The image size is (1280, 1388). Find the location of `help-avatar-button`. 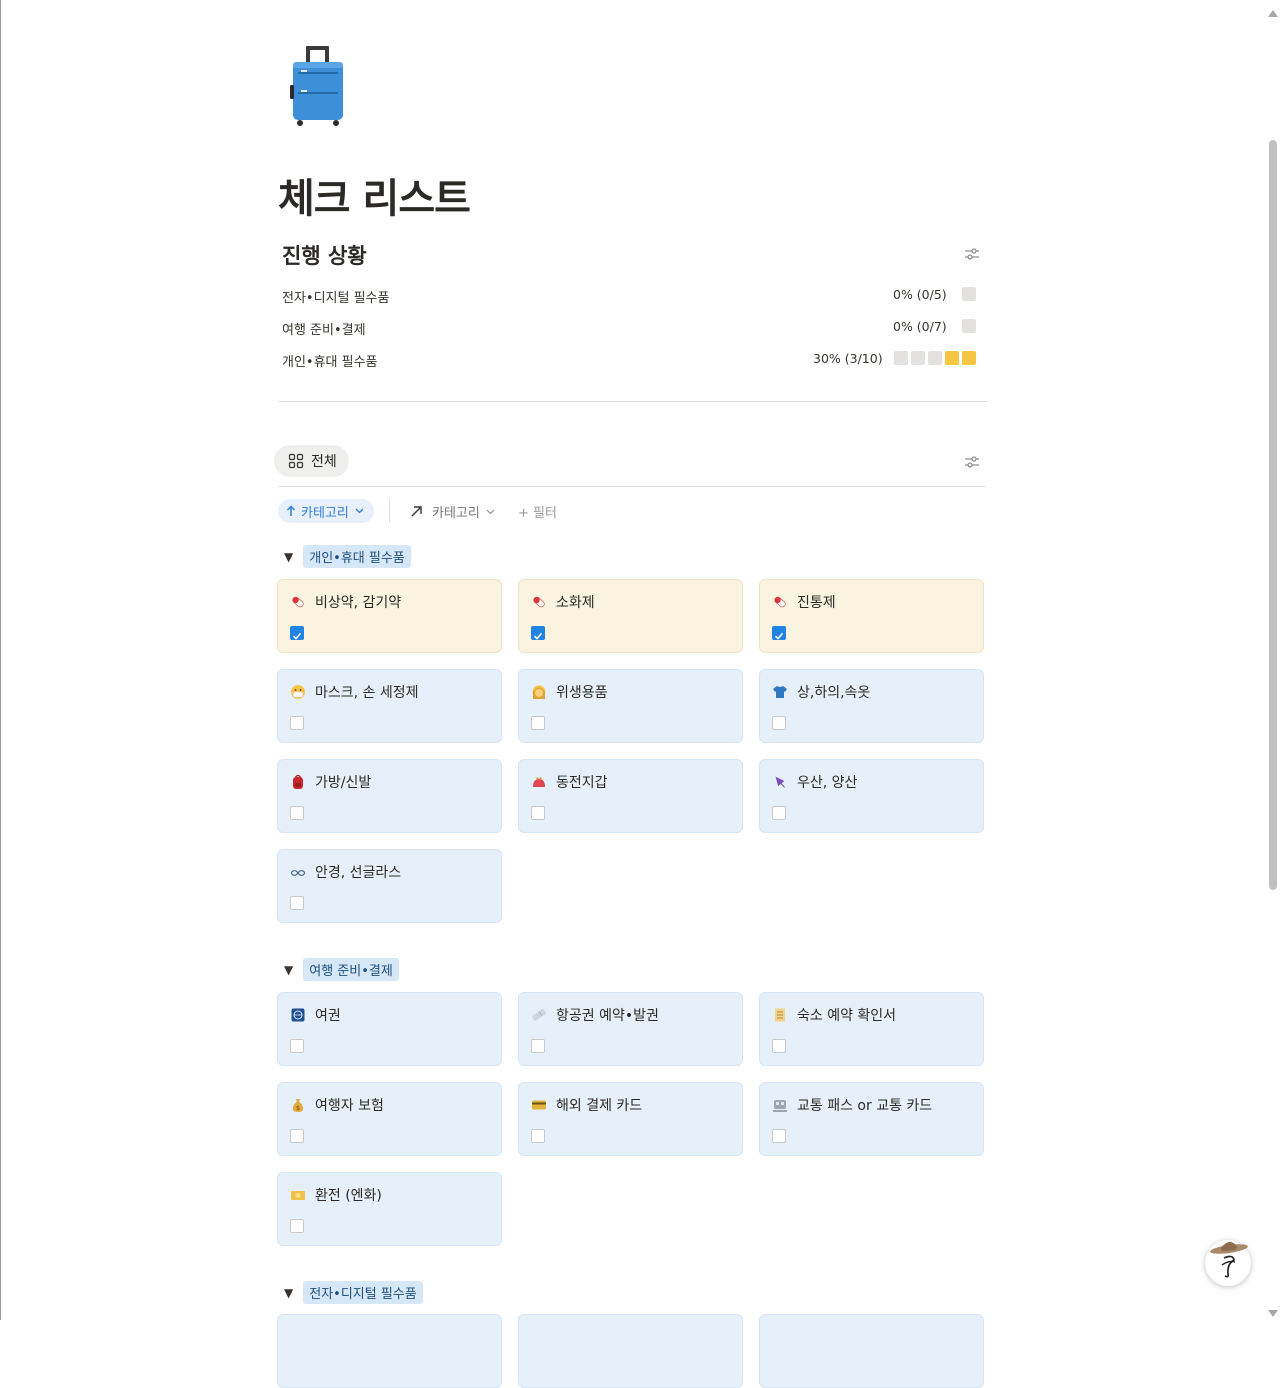

help-avatar-button is located at coordinates (1228, 1263).